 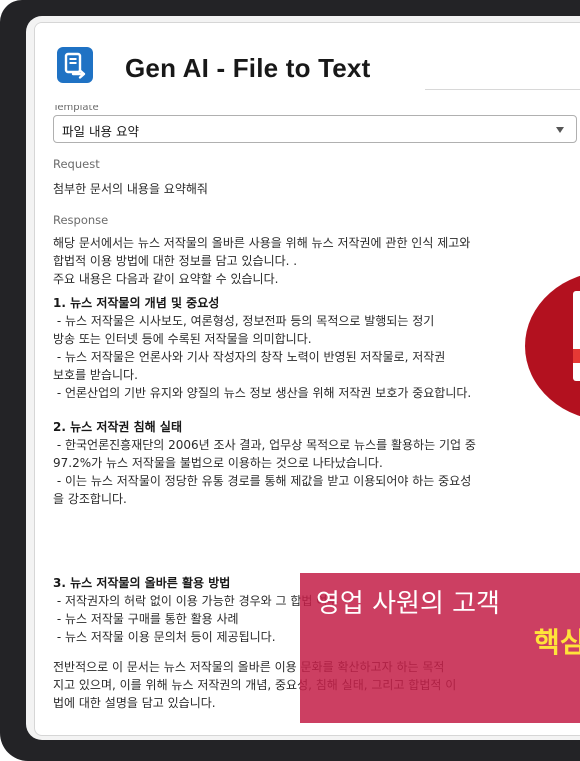 What do you see at coordinates (315, 129) in the screenshot?
I see `template-select: 파일 내용 요약` at bounding box center [315, 129].